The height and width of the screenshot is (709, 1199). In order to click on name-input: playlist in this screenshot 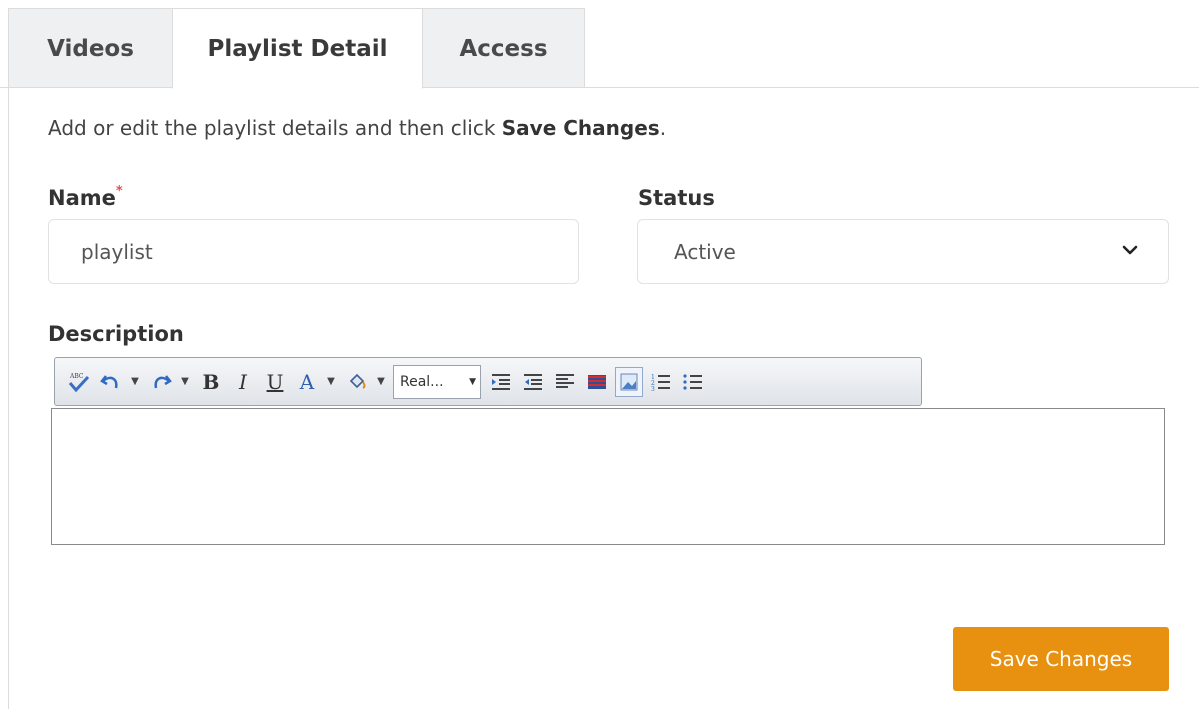, I will do `click(313, 251)`.